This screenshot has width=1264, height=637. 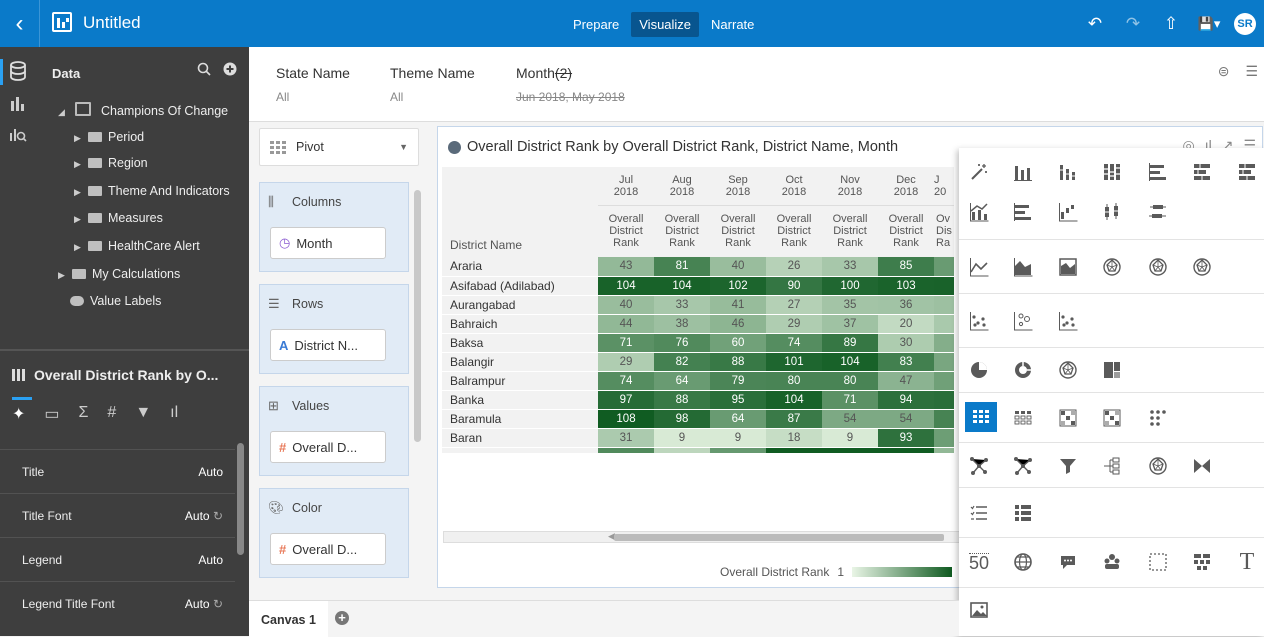 What do you see at coordinates (1171, 24) in the screenshot?
I see `export-icon: ⇧` at bounding box center [1171, 24].